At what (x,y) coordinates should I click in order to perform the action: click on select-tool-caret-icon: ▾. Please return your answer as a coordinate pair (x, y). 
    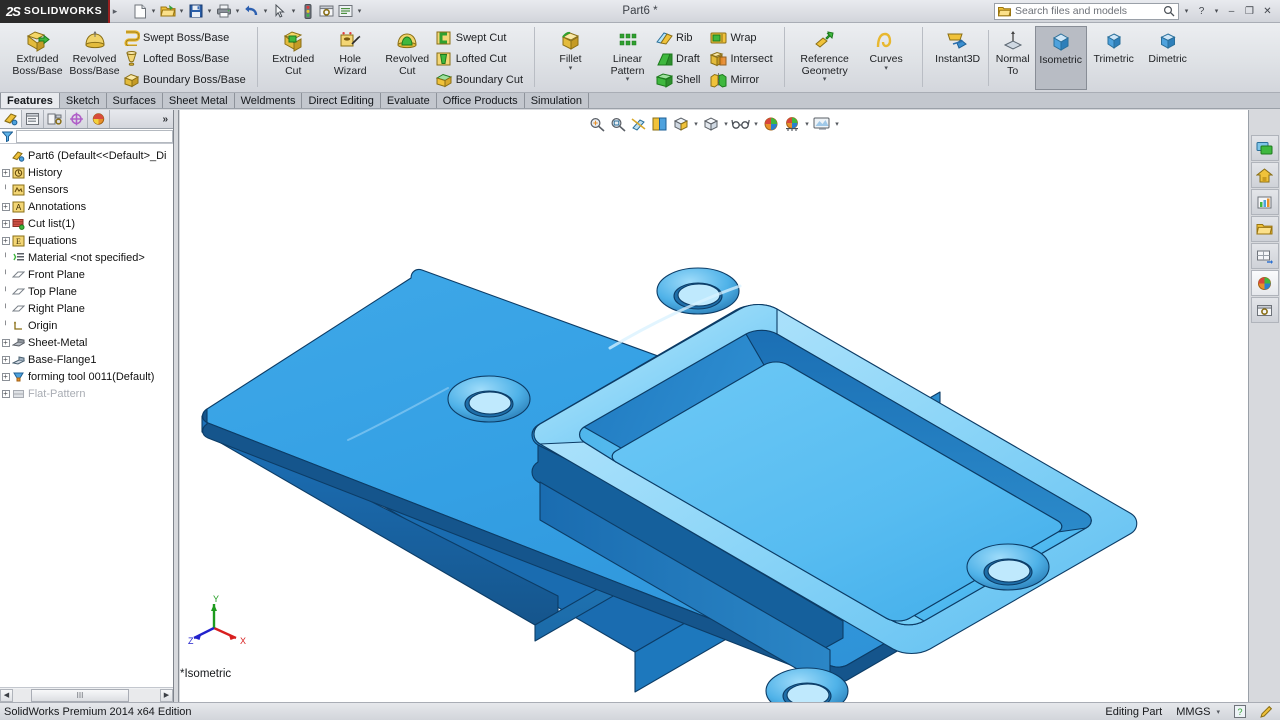
    Looking at the image, I should click on (293, 11).